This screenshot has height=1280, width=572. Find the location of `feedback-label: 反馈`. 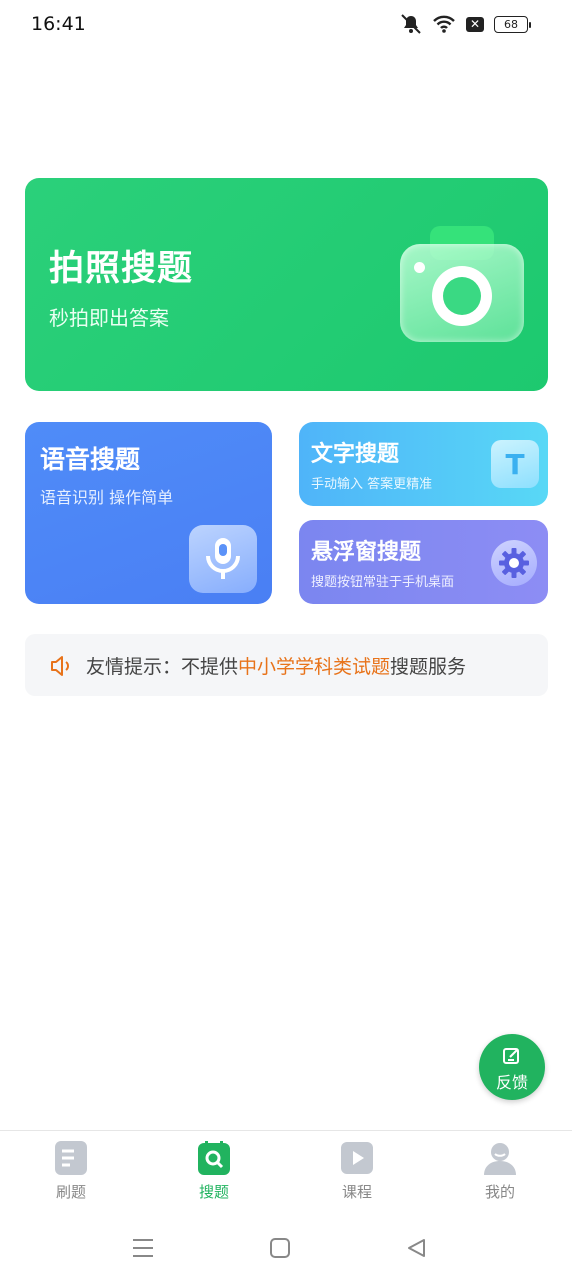

feedback-label: 反馈 is located at coordinates (511, 1082).